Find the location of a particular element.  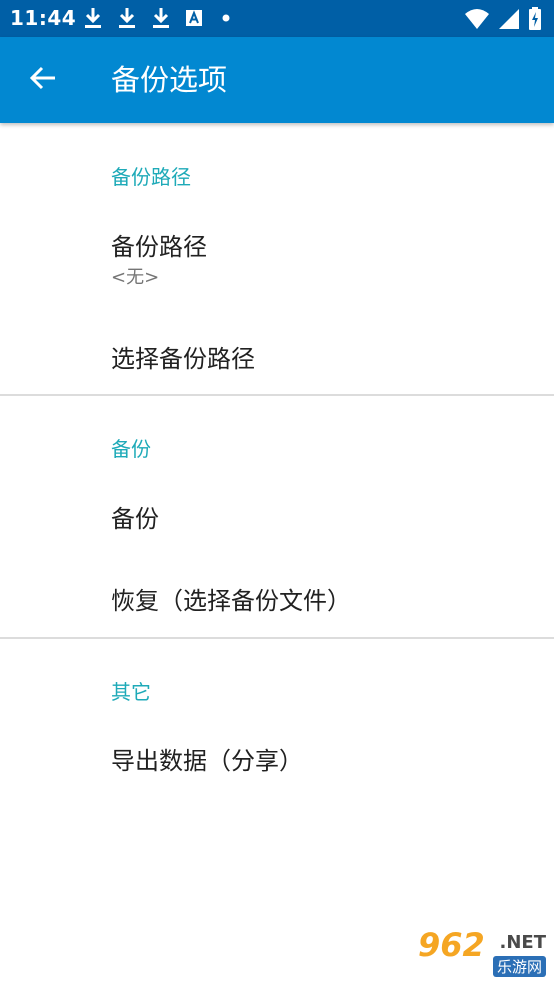

page-title: 备份选项 is located at coordinates (169, 80).